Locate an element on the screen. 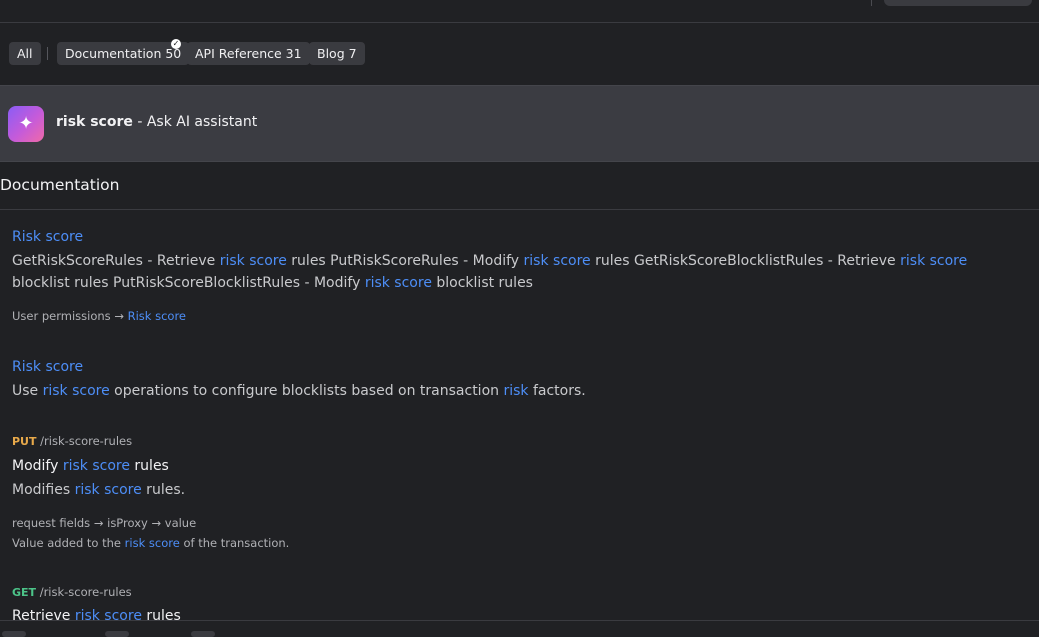 The height and width of the screenshot is (637, 1039). title-text: Modify is located at coordinates (37, 466).